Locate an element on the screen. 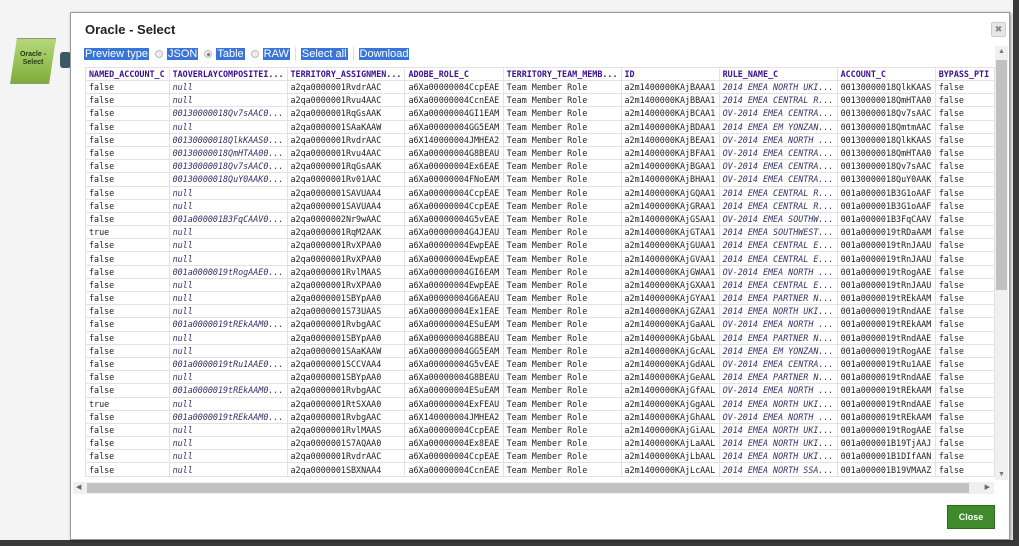 The image size is (1019, 546). table-cell: true is located at coordinates (127, 232).